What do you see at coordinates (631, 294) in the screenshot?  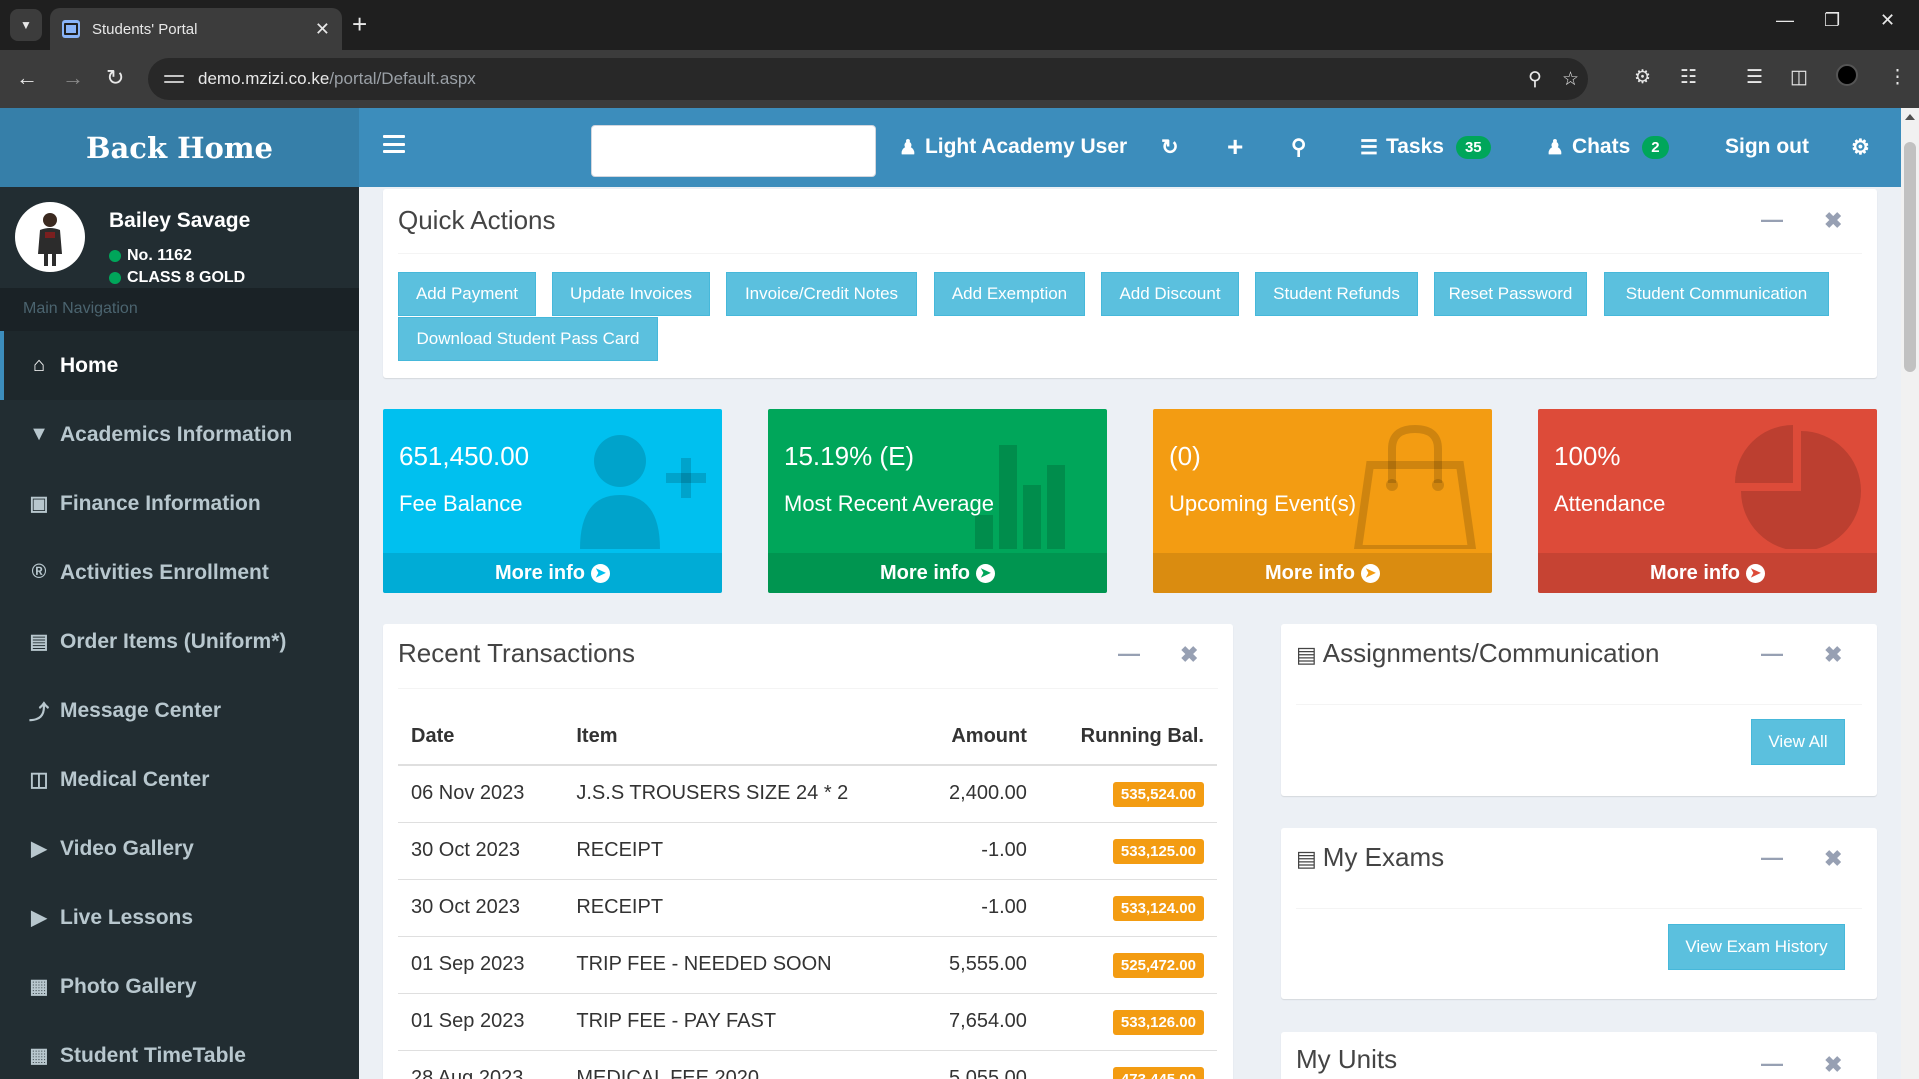 I see `update-invoices-button: Update Invoices` at bounding box center [631, 294].